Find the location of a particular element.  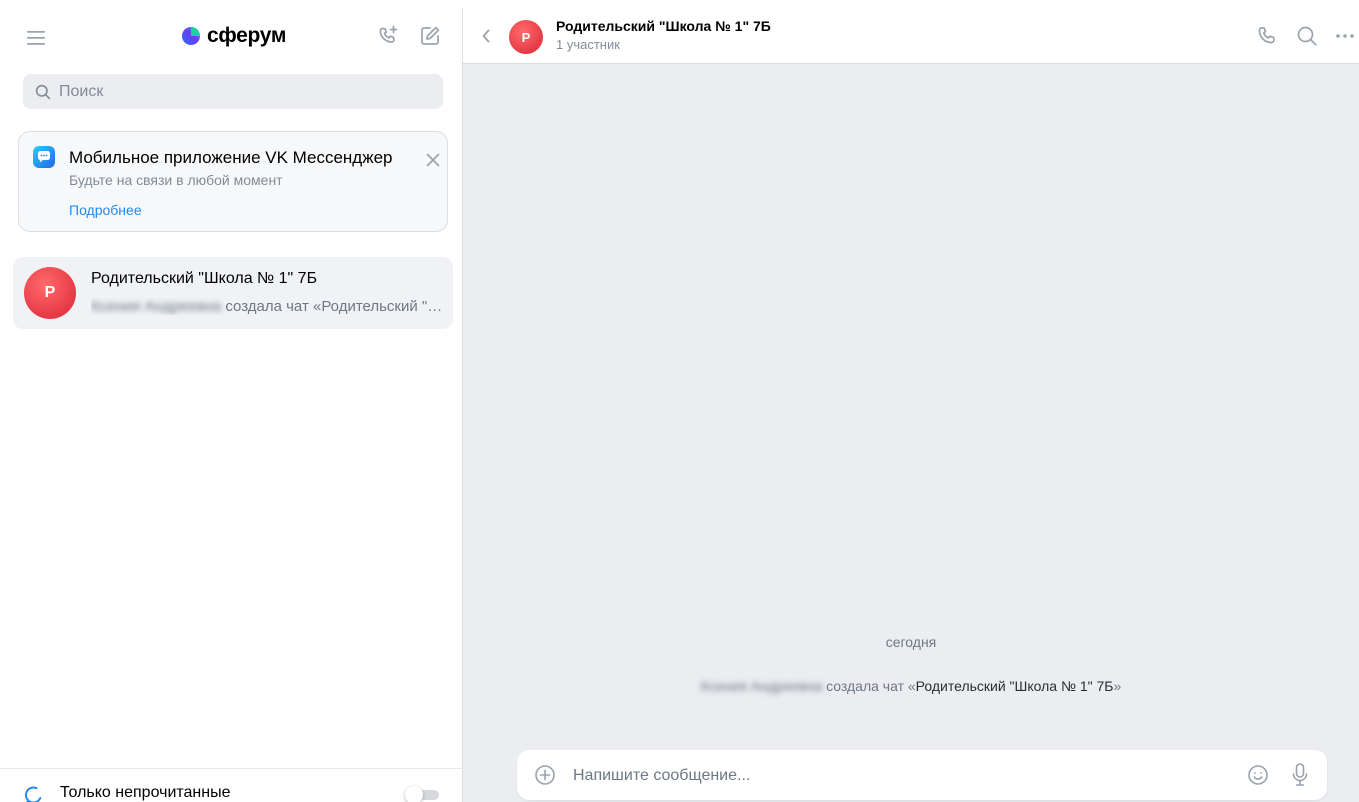

conversation-header: Р Родительский "Школа № 1" 7Б 1 участник is located at coordinates (911, 36).